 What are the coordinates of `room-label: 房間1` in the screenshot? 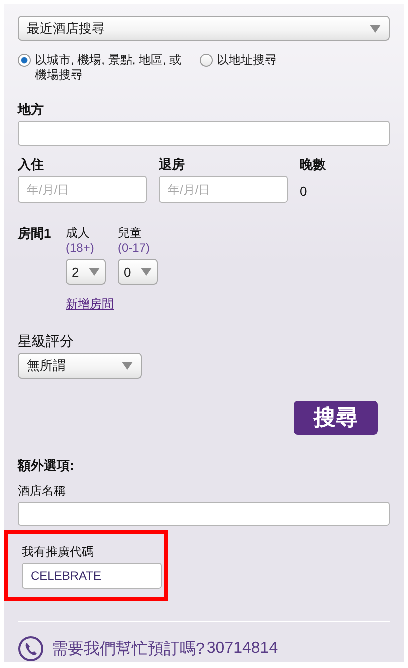 It's located at (35, 234).